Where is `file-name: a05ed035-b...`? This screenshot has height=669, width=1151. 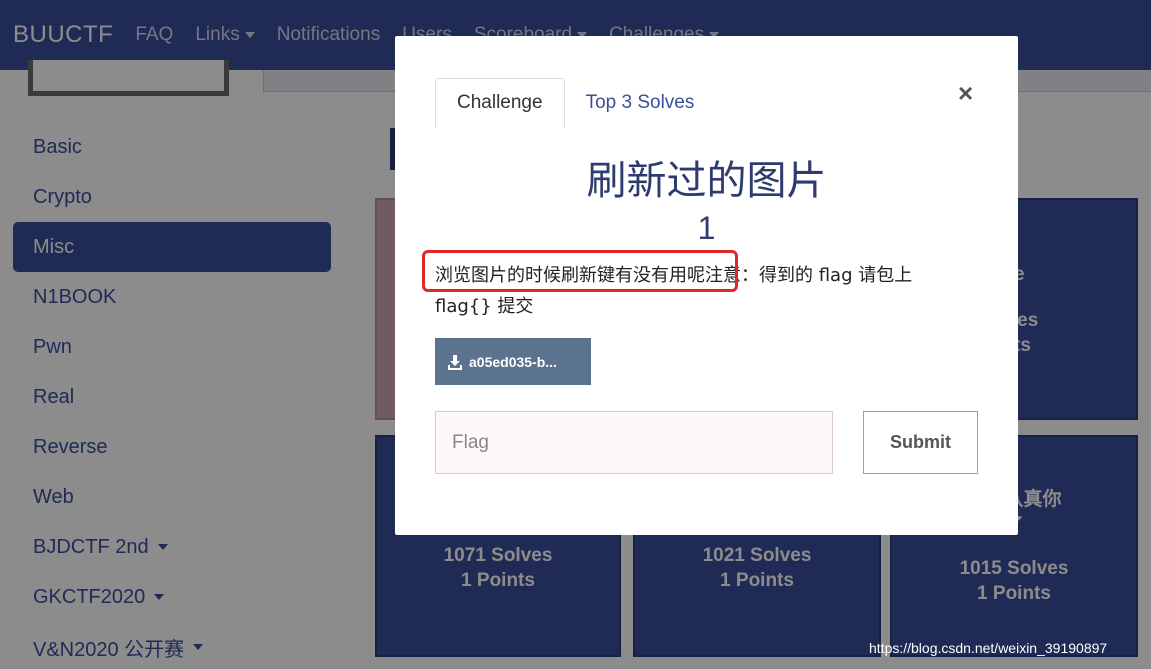 file-name: a05ed035-b... is located at coordinates (513, 361).